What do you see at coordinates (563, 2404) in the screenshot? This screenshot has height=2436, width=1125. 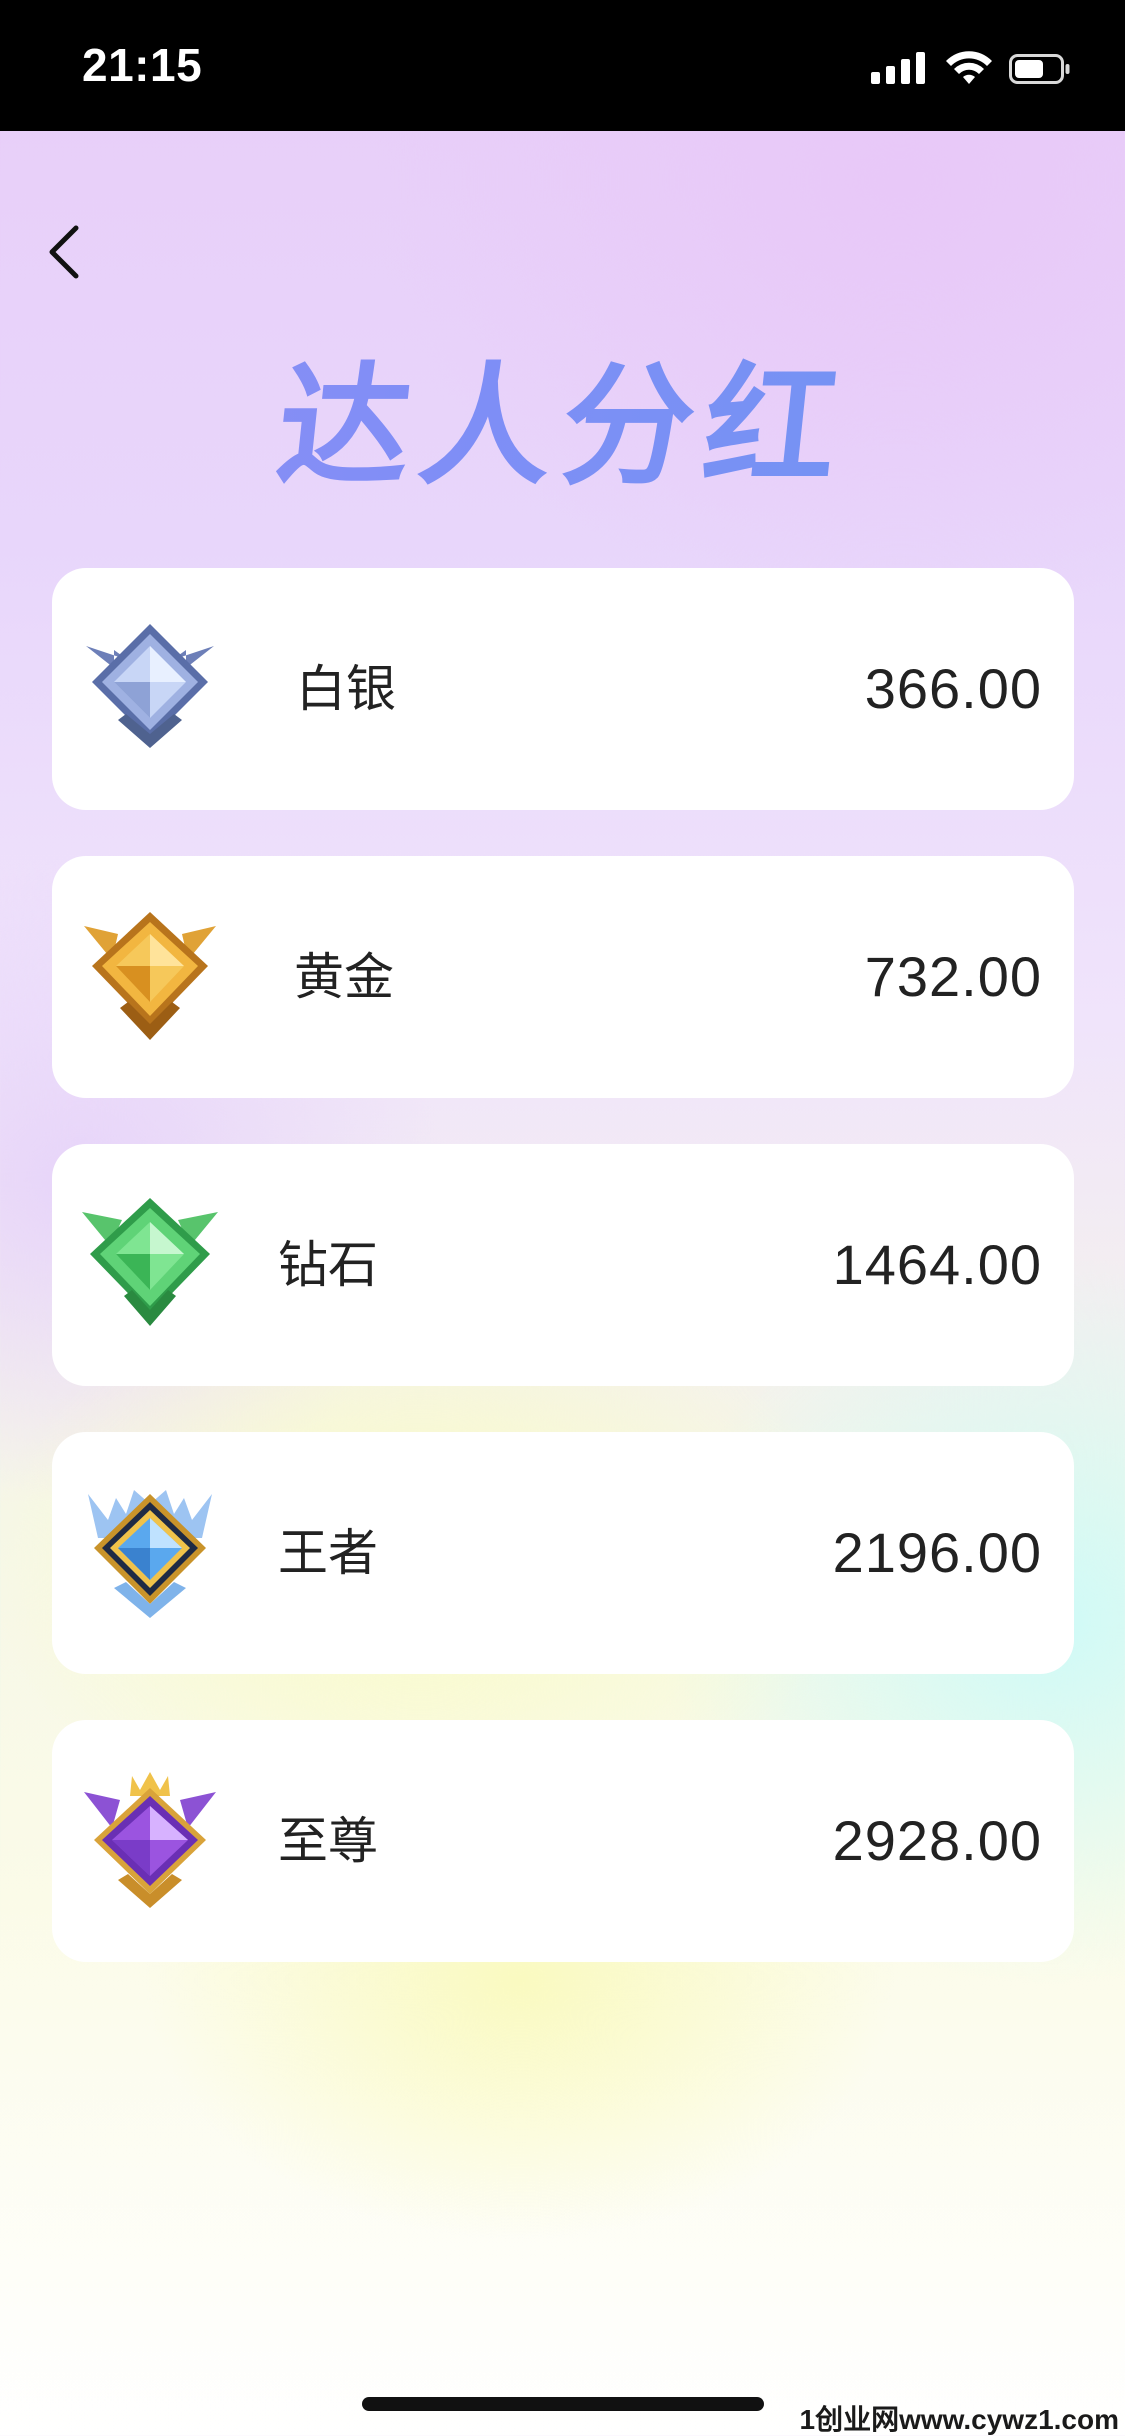 I see `home-indicator` at bounding box center [563, 2404].